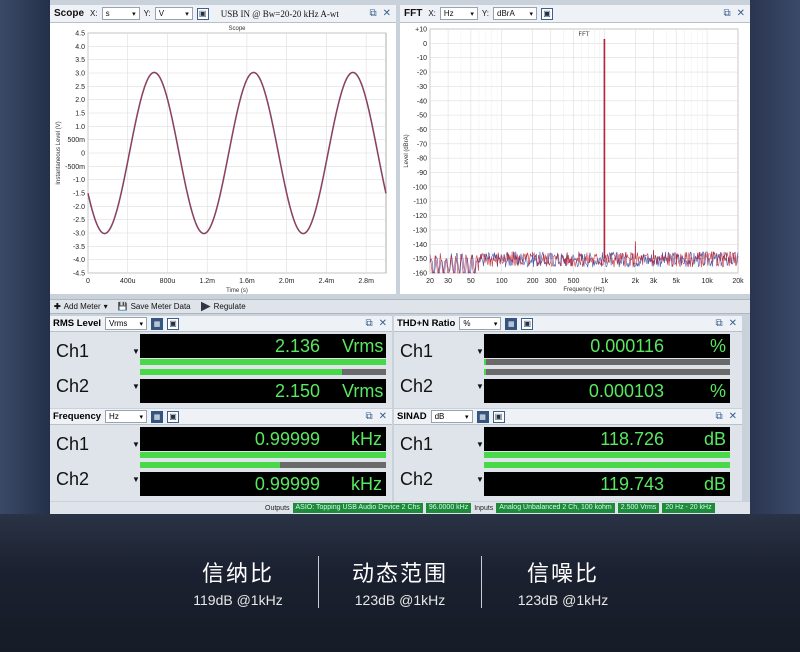  What do you see at coordinates (425, 44) in the screenshot?
I see `fft-y-tick-label: 0` at bounding box center [425, 44].